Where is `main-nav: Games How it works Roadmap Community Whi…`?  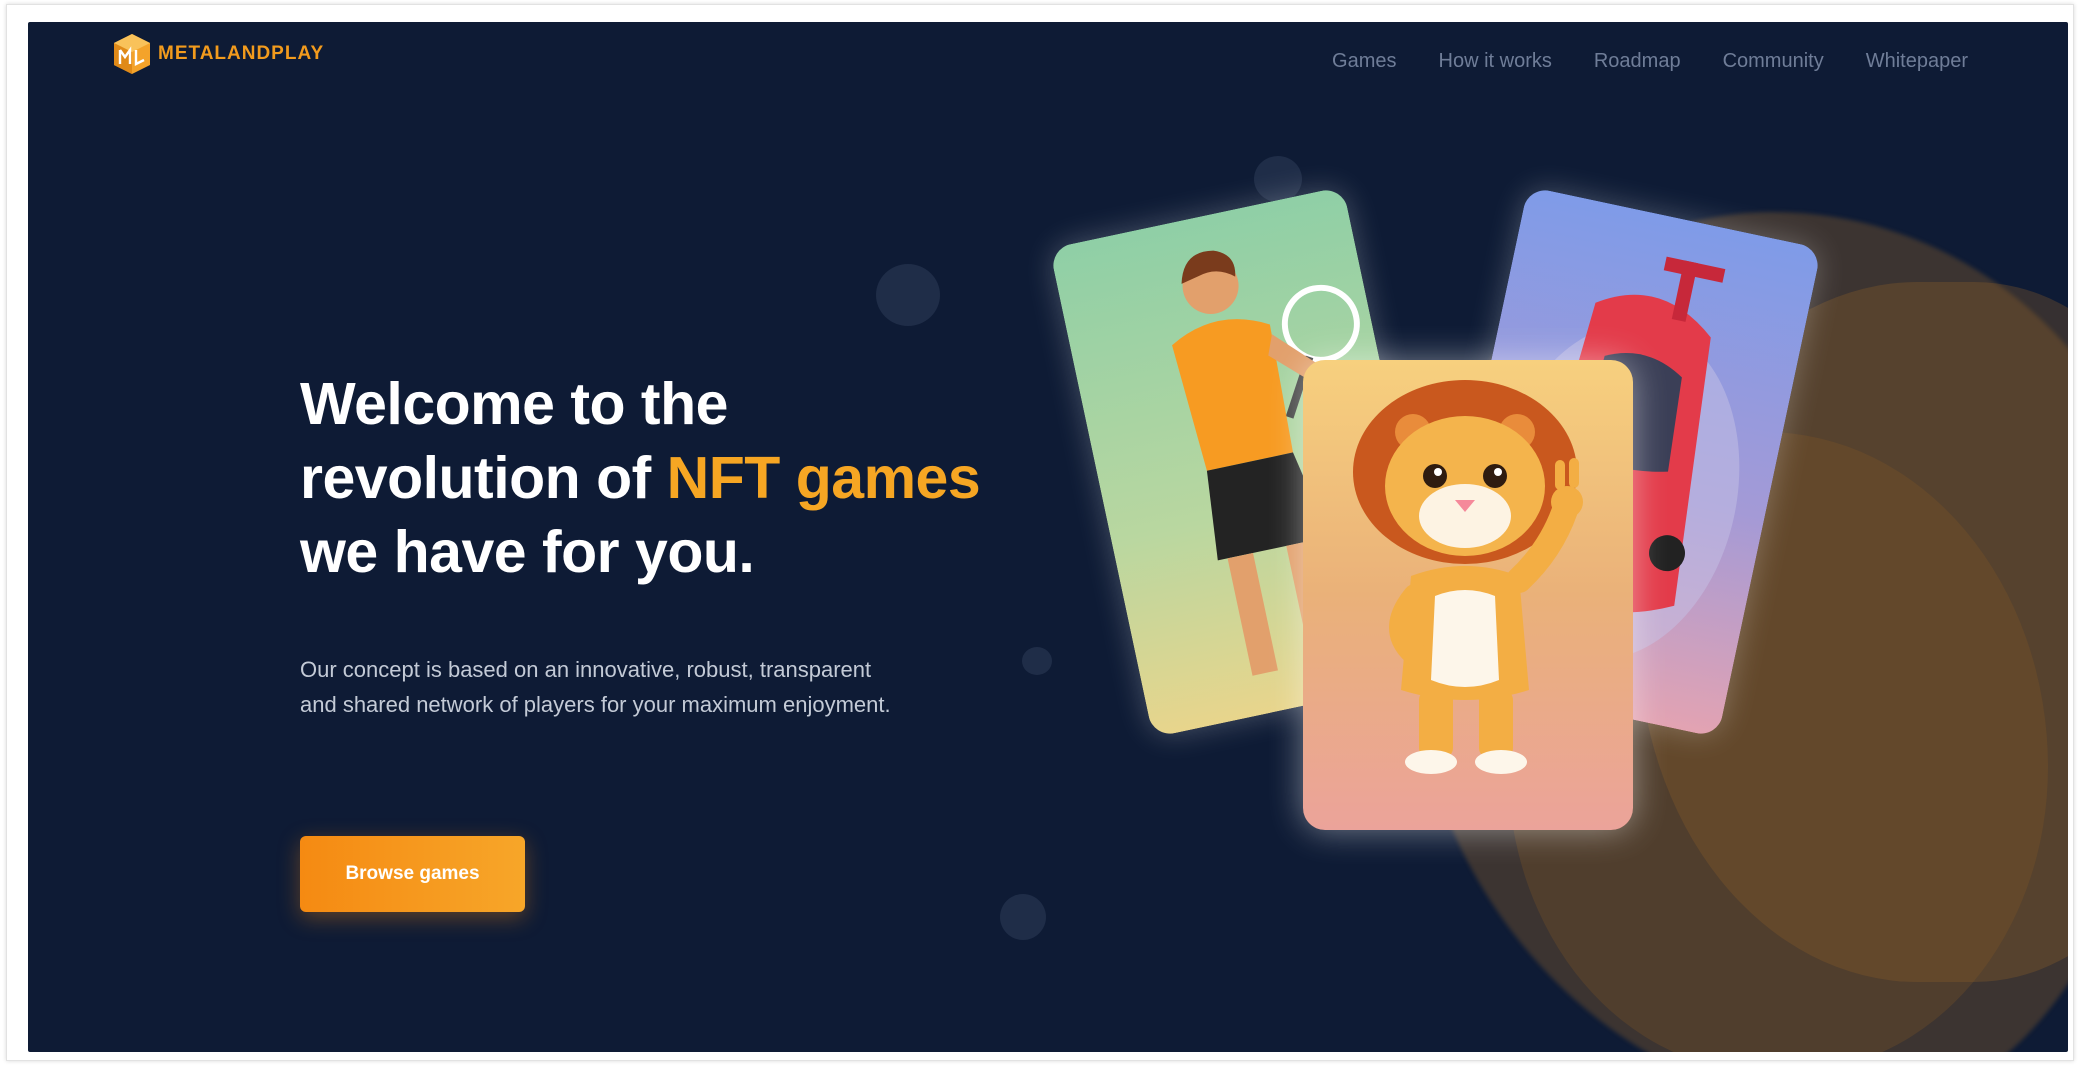
main-nav: Games How it works Roadmap Community Whi… is located at coordinates (1650, 61).